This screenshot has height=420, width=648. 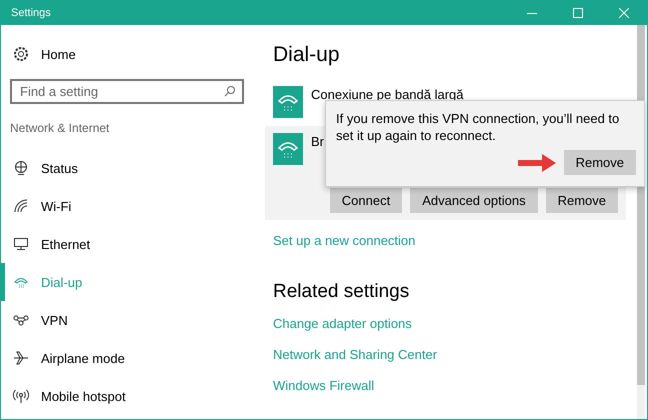 What do you see at coordinates (30, 13) in the screenshot?
I see `window-title: Settings` at bounding box center [30, 13].